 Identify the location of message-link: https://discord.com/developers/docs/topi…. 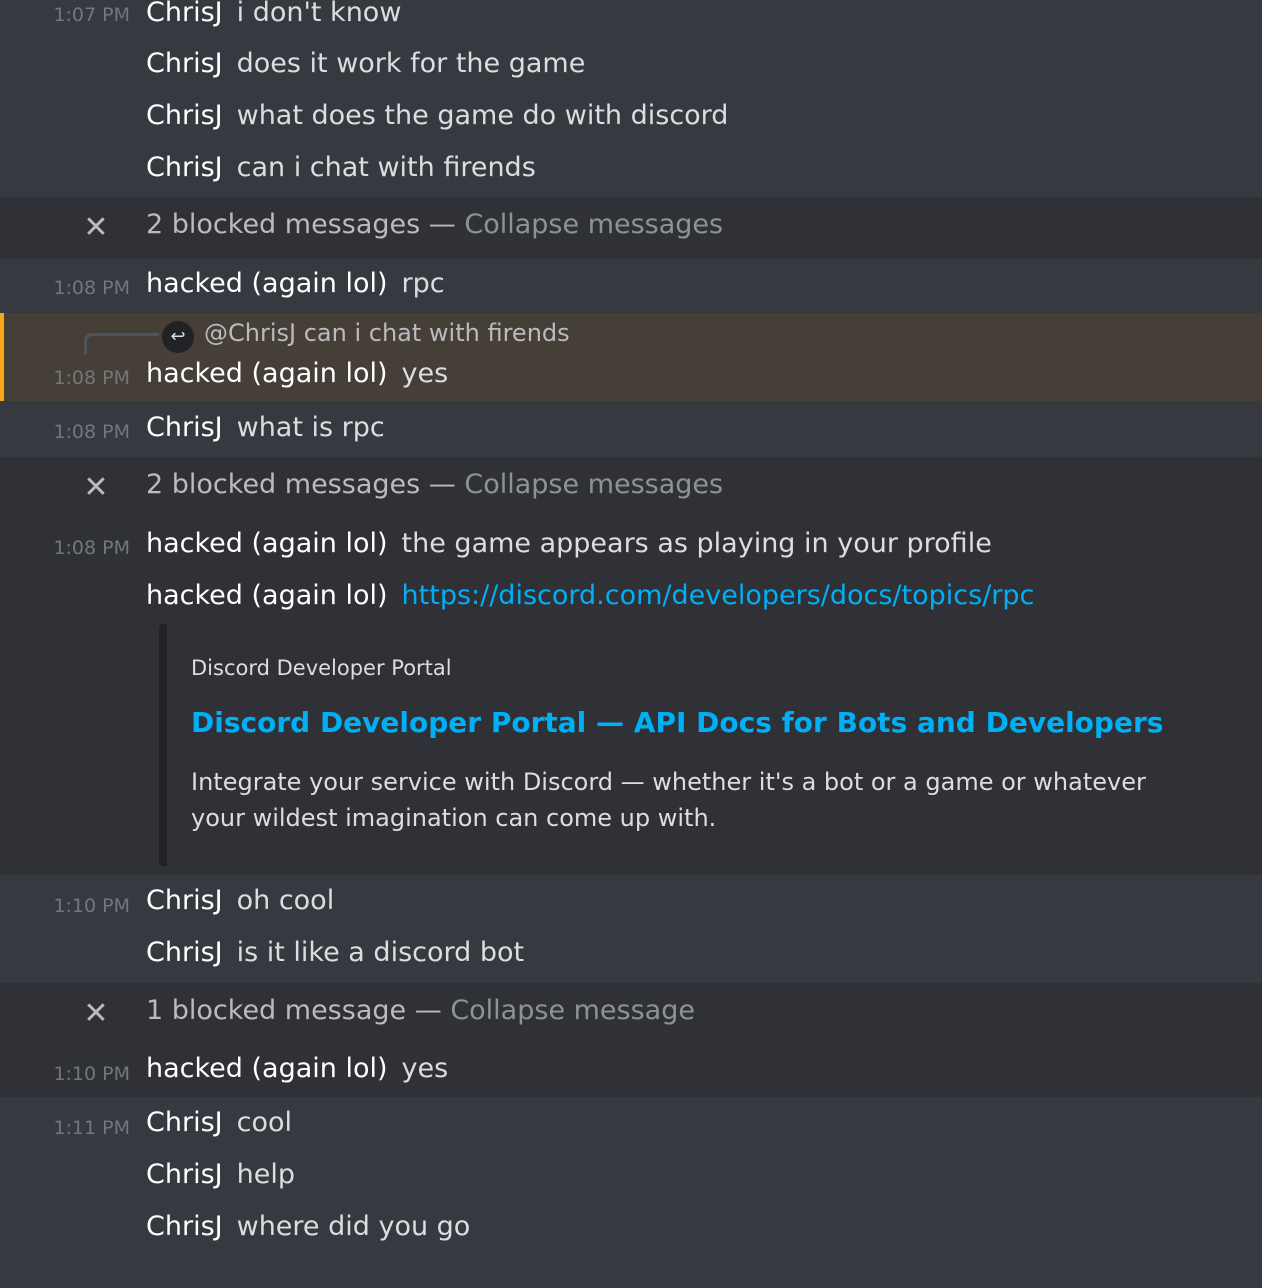
(718, 595).